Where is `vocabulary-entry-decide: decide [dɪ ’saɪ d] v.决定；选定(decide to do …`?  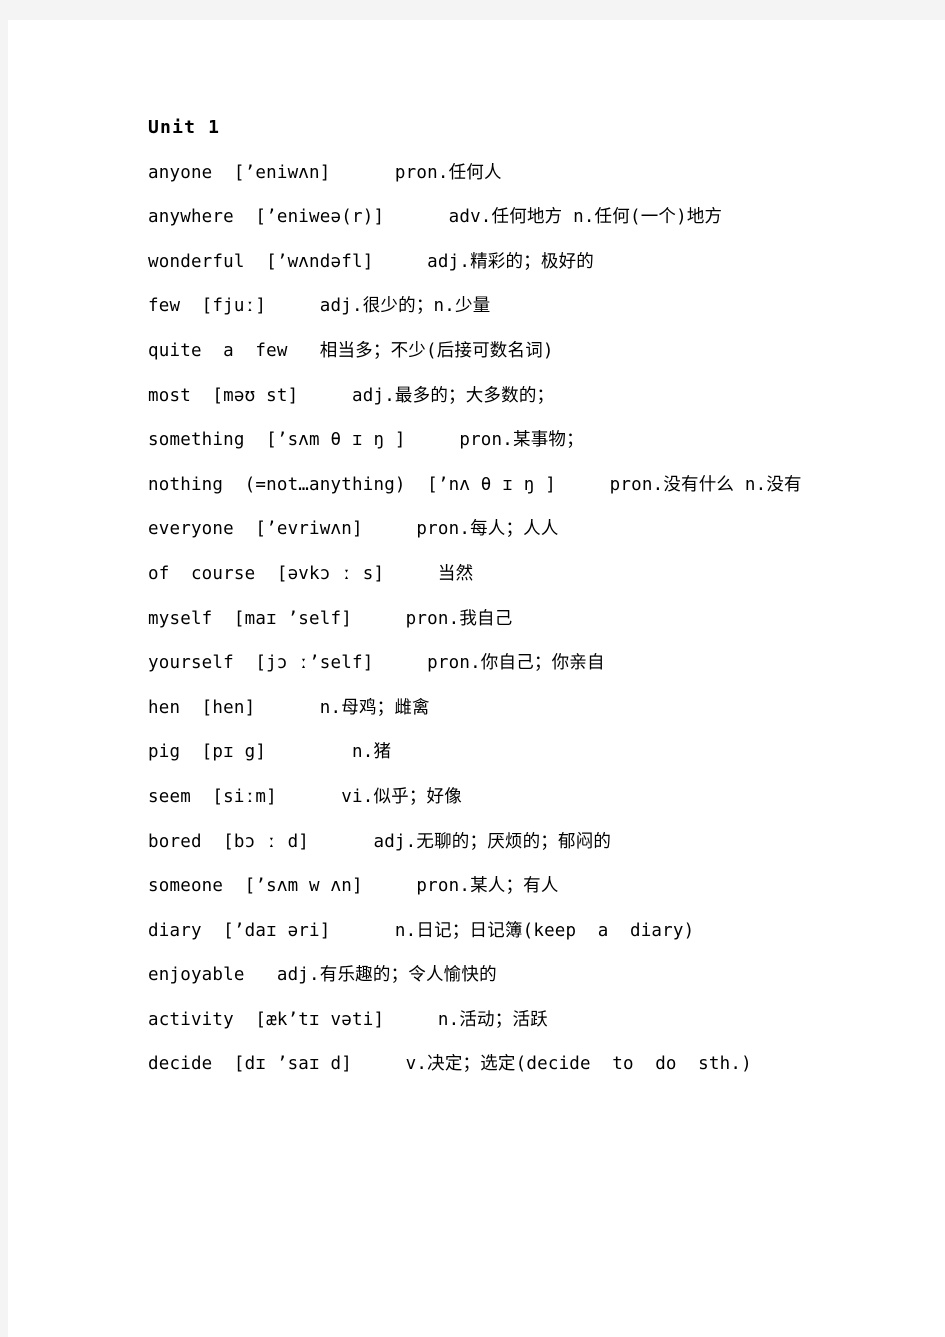 vocabulary-entry-decide: decide [dɪ ’saɪ d] v.决定；选定(decide to do … is located at coordinates (450, 1064).